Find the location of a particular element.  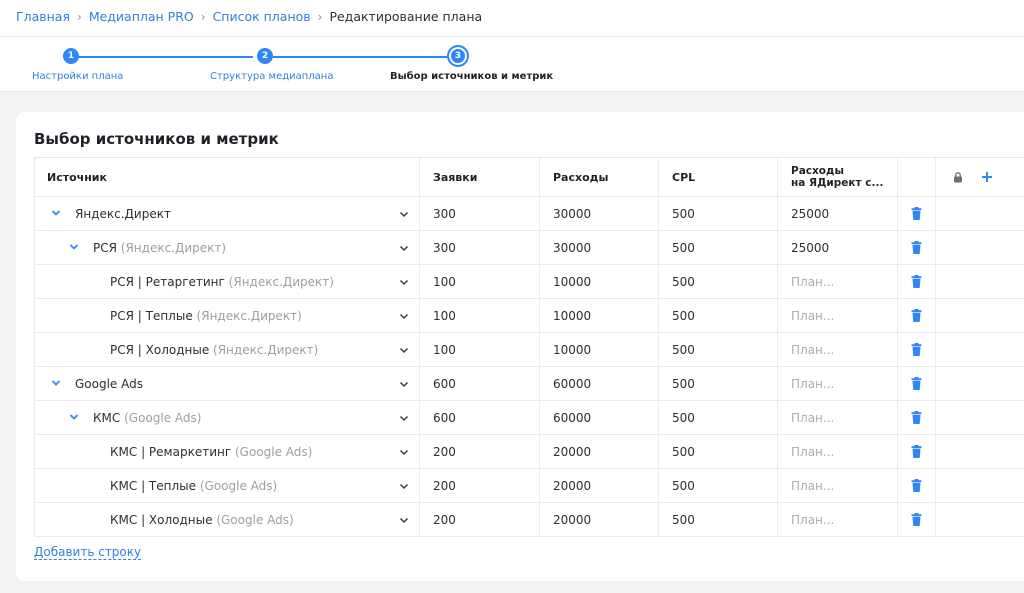

step-3-marker: 3 is located at coordinates (458, 56).